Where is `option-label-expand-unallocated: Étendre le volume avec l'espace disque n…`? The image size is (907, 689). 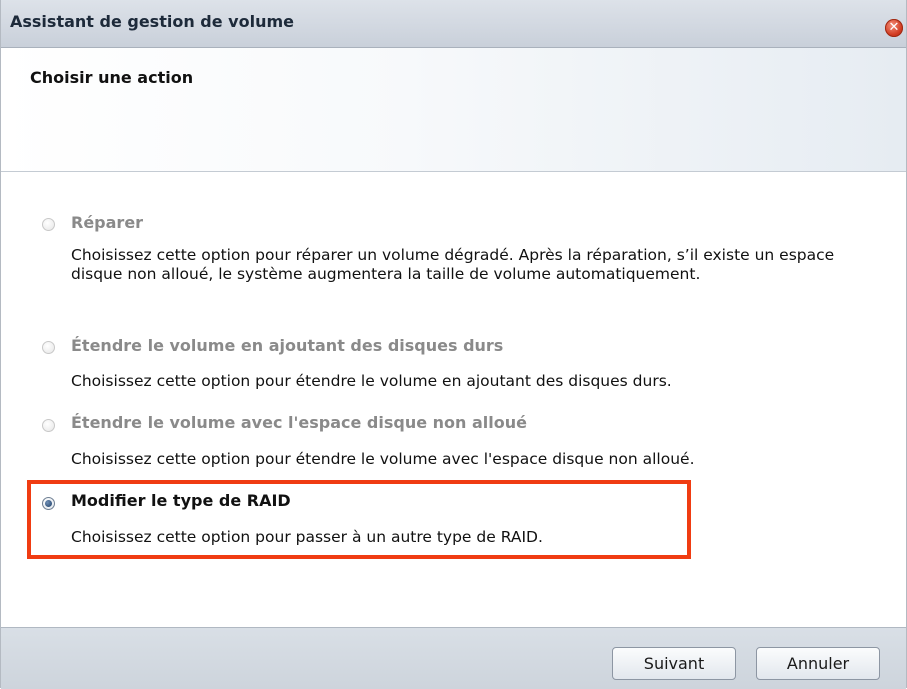 option-label-expand-unallocated: Étendre le volume avec l'espace disque n… is located at coordinates (299, 422).